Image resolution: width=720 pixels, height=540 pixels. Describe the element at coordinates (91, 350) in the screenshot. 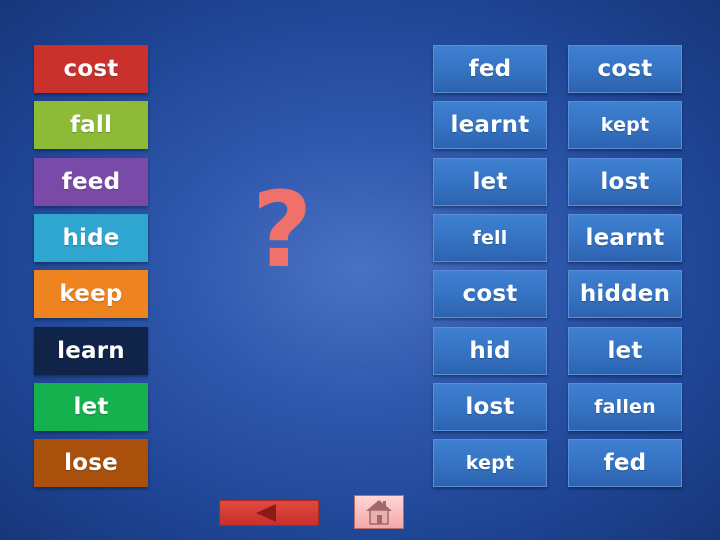

I see `verb-card-learn: learn` at that location.